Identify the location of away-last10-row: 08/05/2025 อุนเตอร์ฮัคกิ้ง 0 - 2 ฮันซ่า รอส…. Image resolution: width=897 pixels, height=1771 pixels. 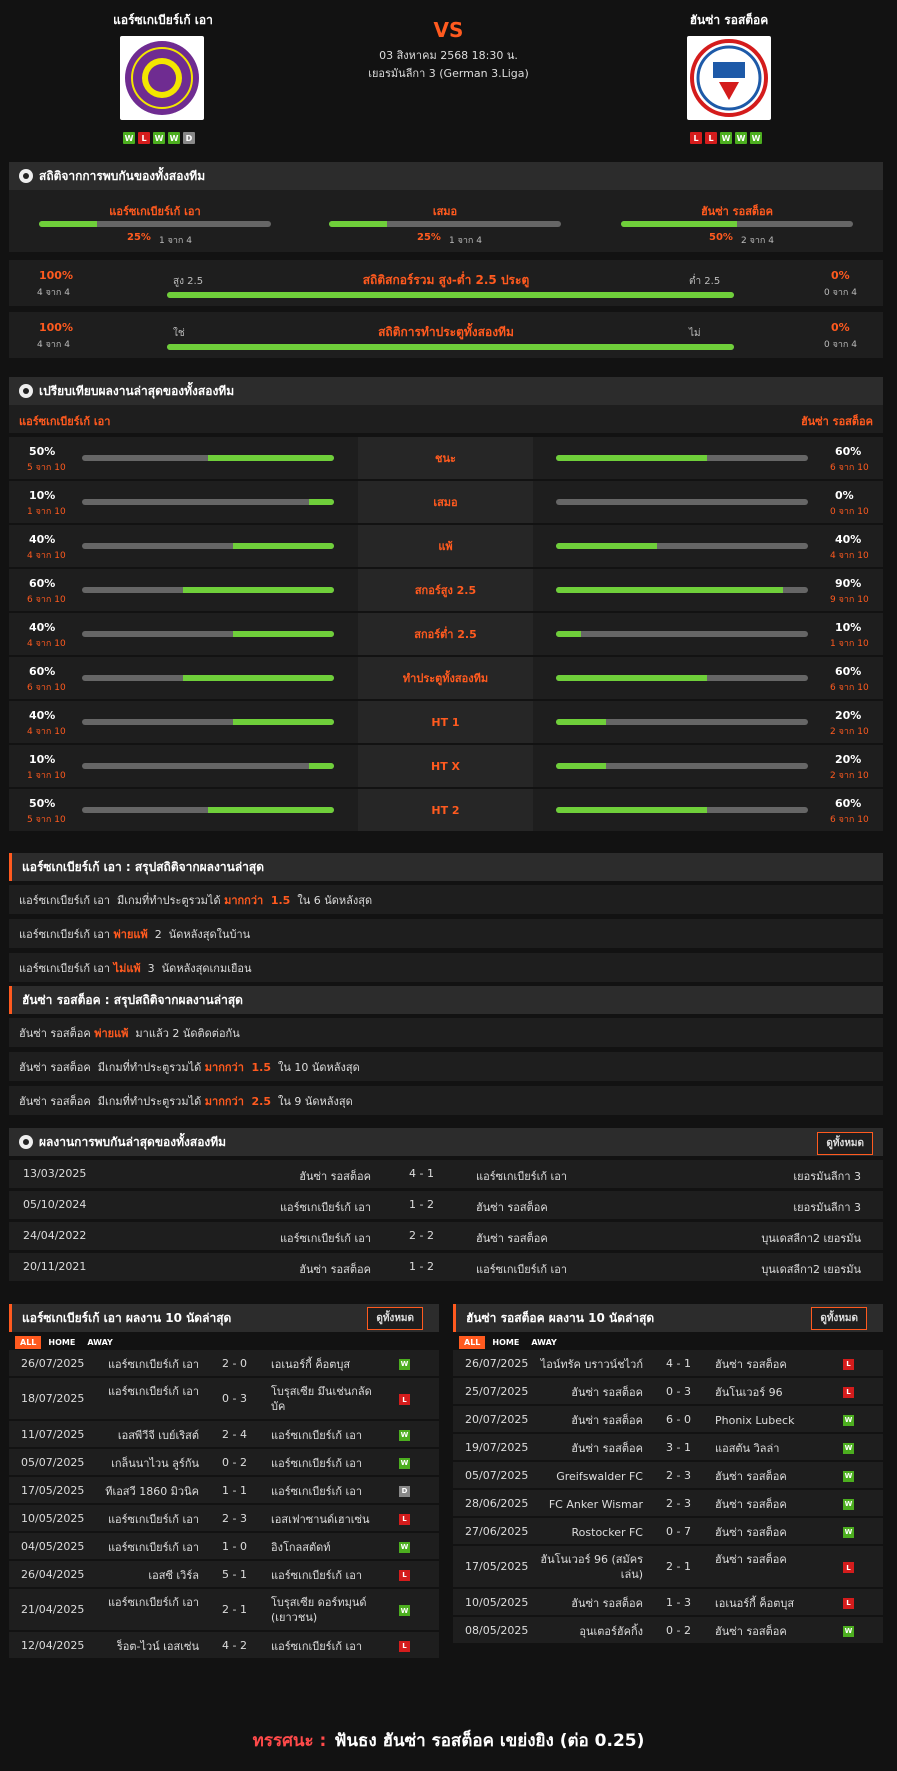
(668, 1630).